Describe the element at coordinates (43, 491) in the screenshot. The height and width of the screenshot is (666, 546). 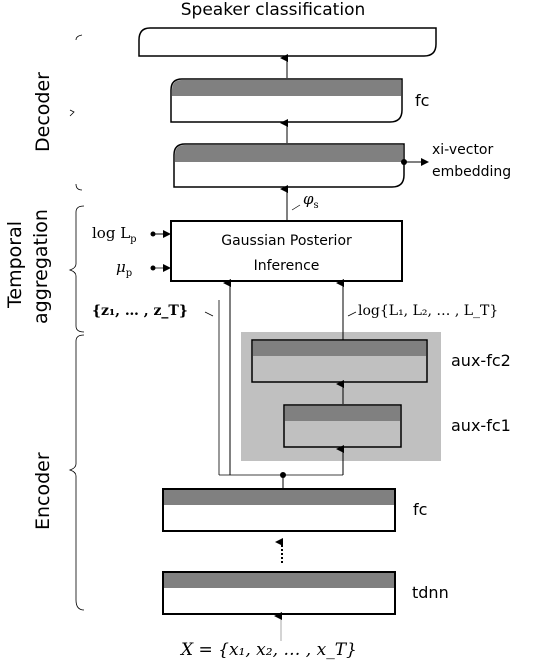
I see `section-label-encoder: Encoder` at that location.